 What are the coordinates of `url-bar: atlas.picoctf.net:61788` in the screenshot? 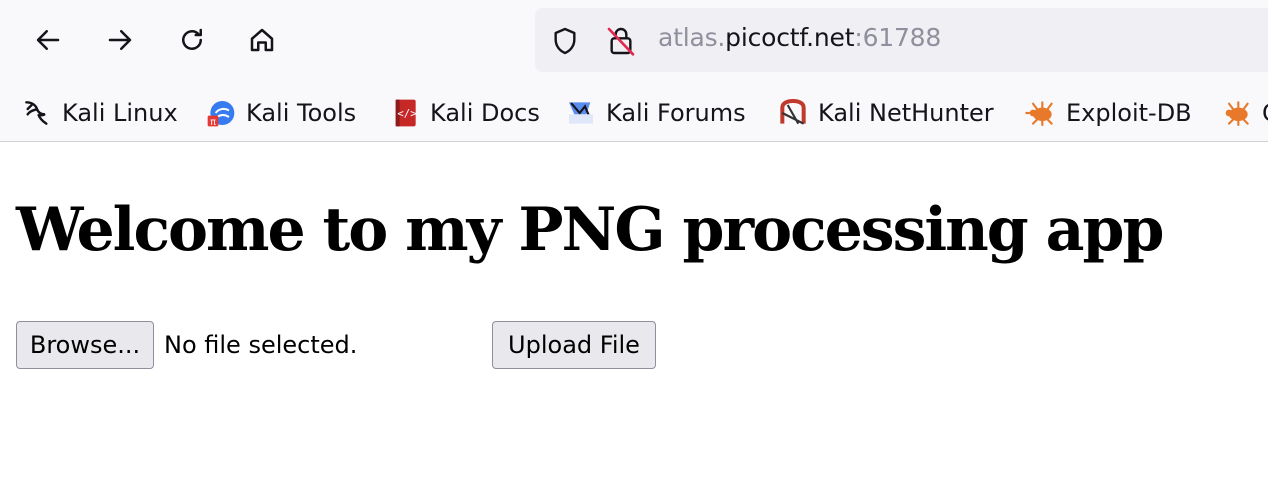 It's located at (901, 40).